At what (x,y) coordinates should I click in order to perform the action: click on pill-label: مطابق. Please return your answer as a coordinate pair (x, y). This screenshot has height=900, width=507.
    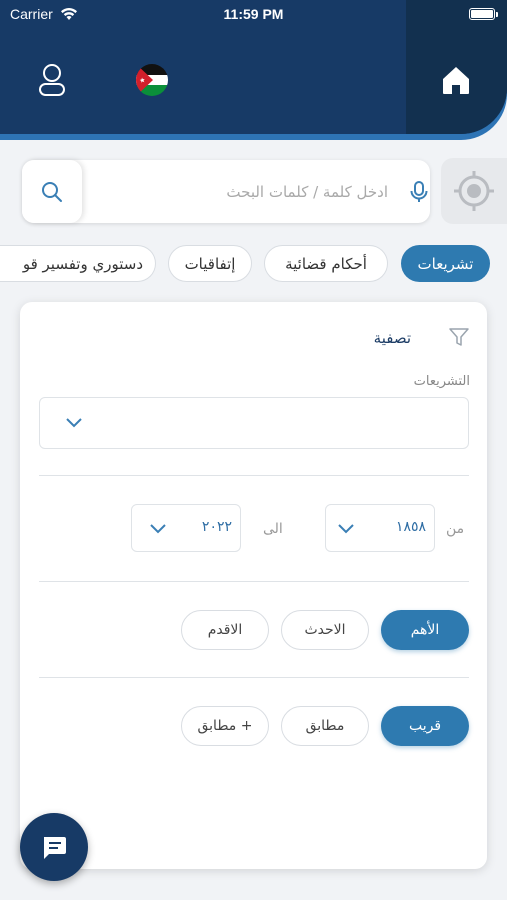
    Looking at the image, I should click on (325, 726).